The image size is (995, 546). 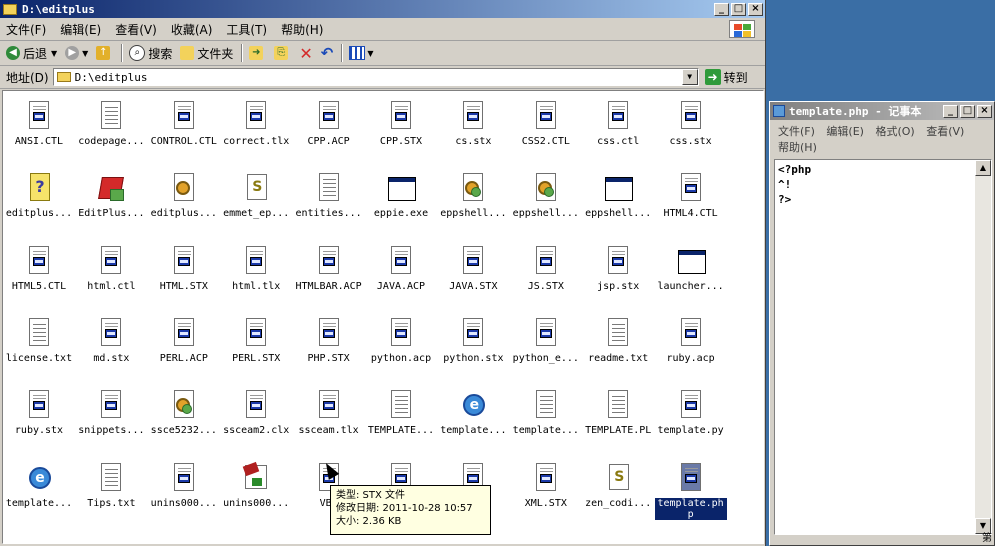 I want to click on dll-icon, so click(x=184, y=405).